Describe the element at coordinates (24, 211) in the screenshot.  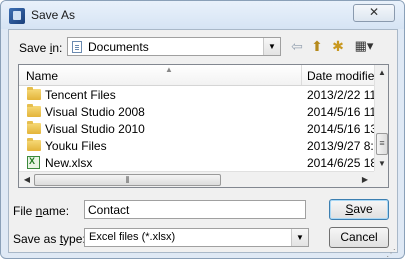
I see `file-name-label-prefix: File` at that location.